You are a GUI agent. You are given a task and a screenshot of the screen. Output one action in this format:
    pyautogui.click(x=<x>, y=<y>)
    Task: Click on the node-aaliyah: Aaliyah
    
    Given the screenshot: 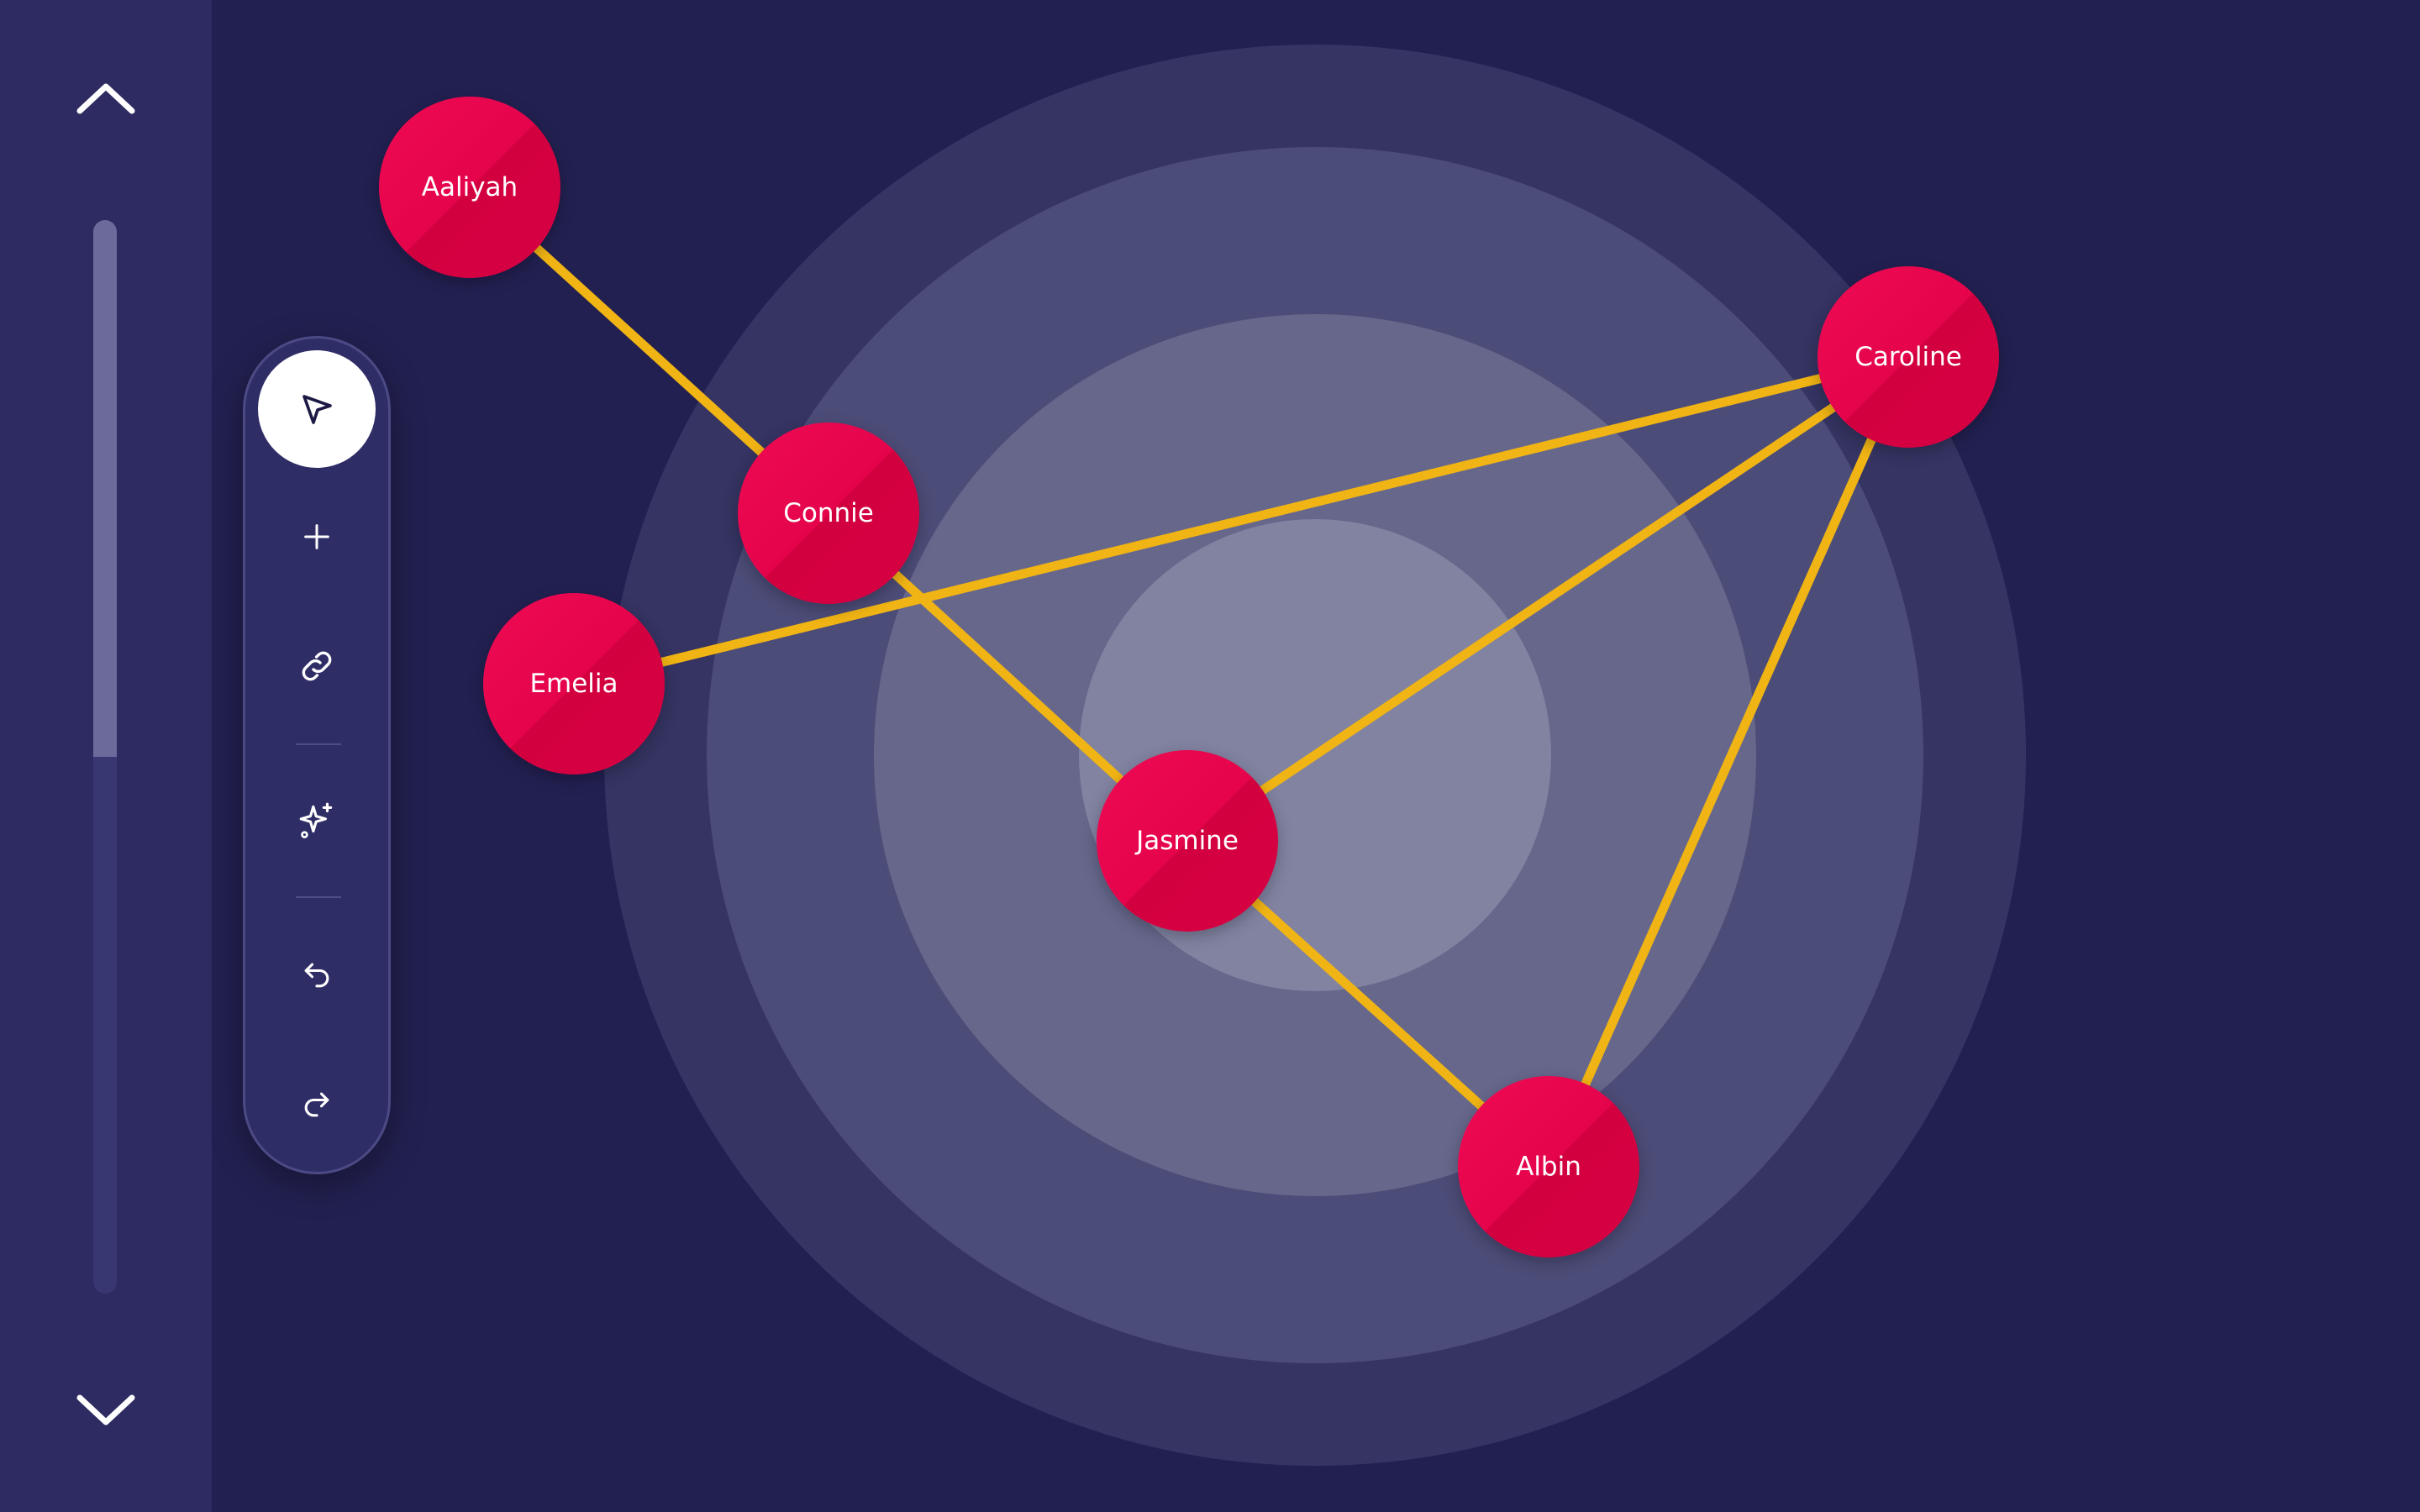 What is the action you would take?
    pyautogui.click(x=469, y=187)
    